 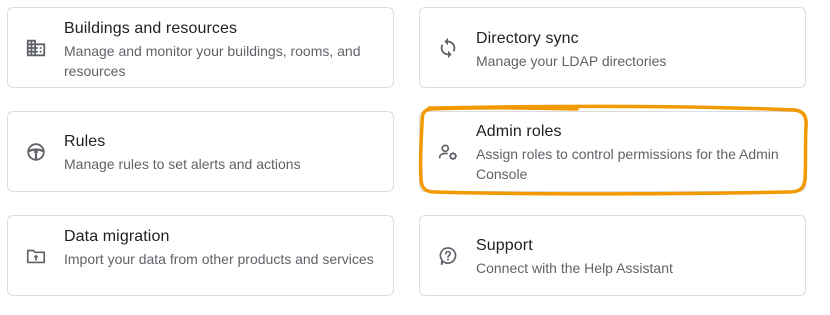 I want to click on sync-icon, so click(x=448, y=48).